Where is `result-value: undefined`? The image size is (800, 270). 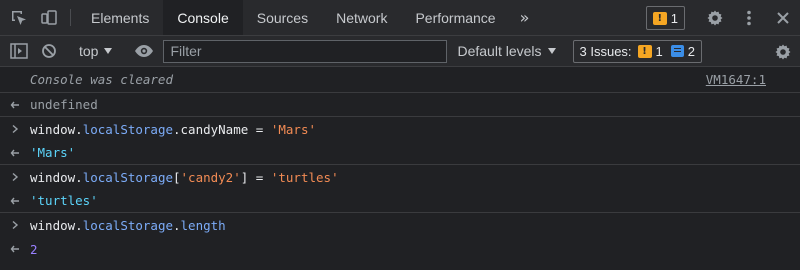 result-value: undefined is located at coordinates (64, 104).